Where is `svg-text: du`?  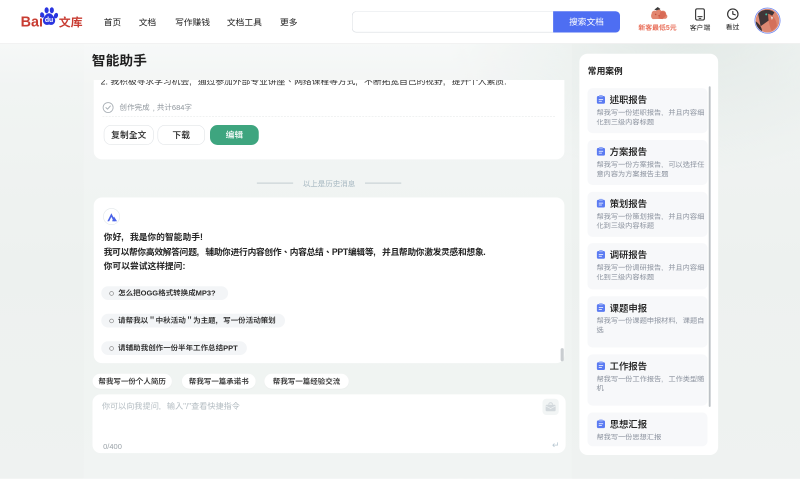 svg-text: du is located at coordinates (49, 20).